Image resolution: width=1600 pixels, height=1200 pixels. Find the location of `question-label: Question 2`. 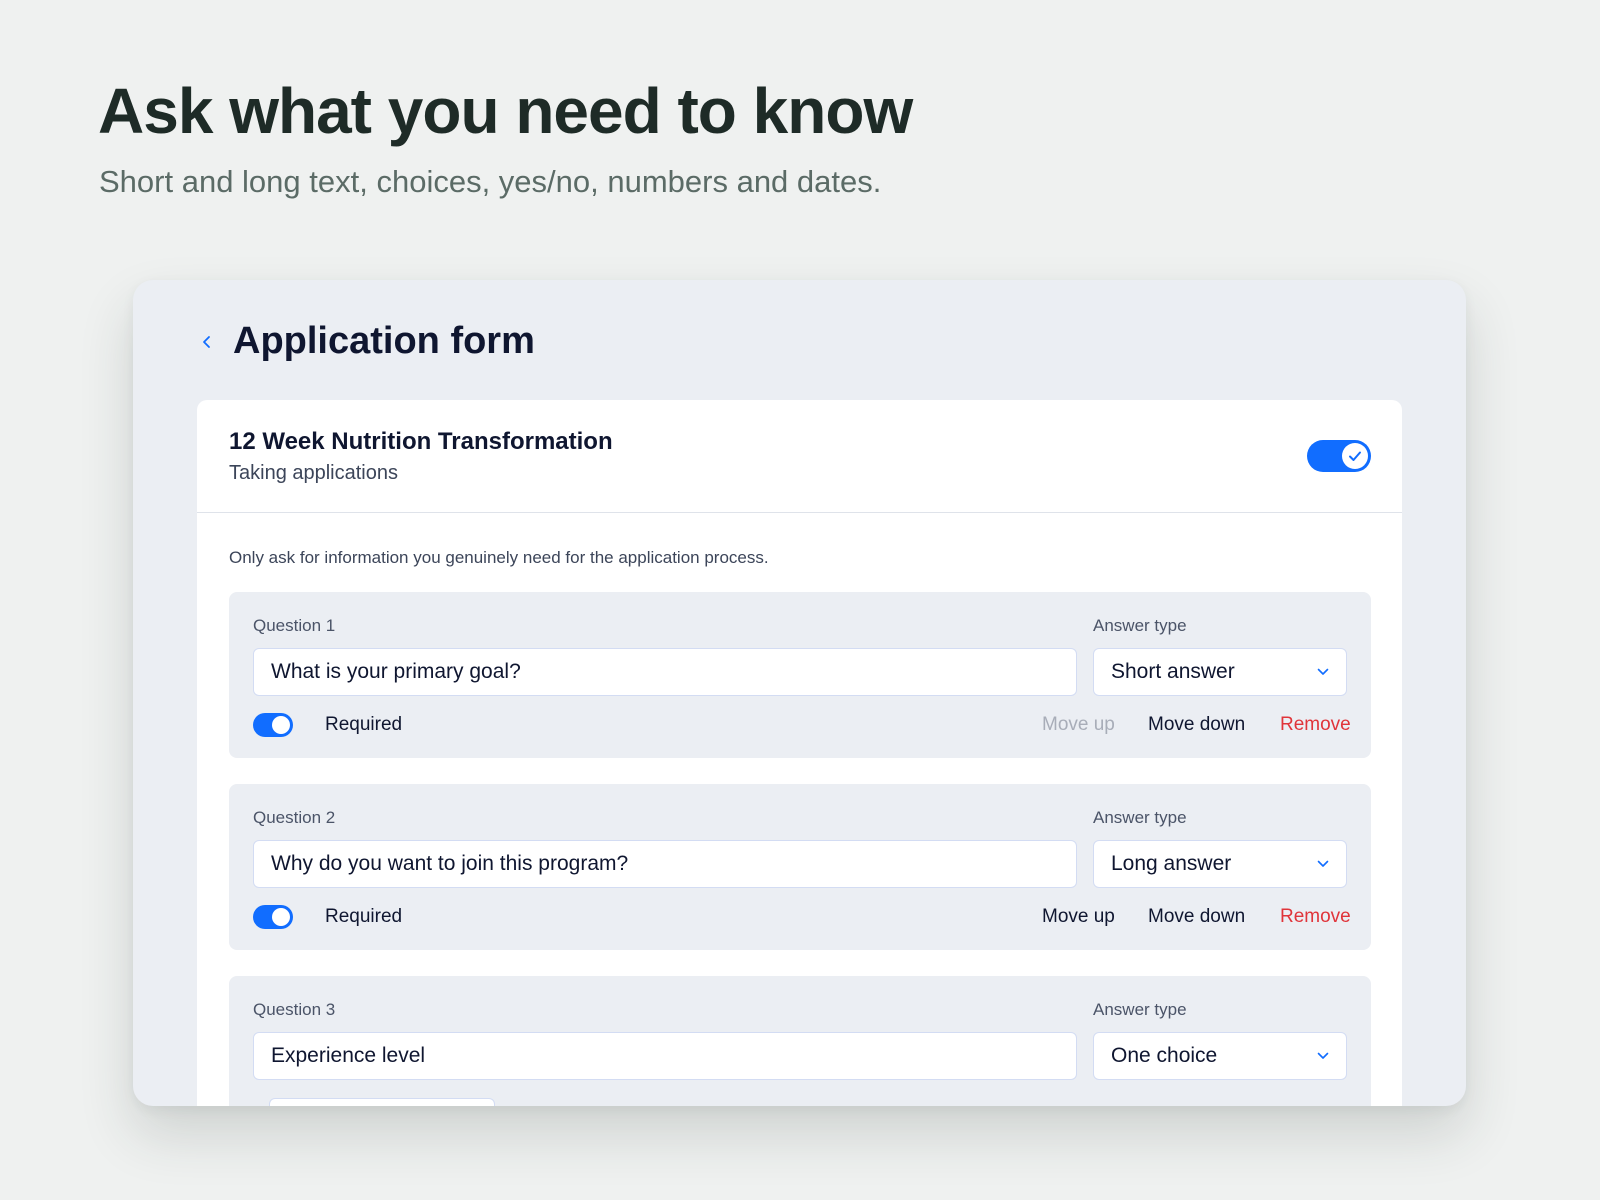

question-label: Question 2 is located at coordinates (294, 817).